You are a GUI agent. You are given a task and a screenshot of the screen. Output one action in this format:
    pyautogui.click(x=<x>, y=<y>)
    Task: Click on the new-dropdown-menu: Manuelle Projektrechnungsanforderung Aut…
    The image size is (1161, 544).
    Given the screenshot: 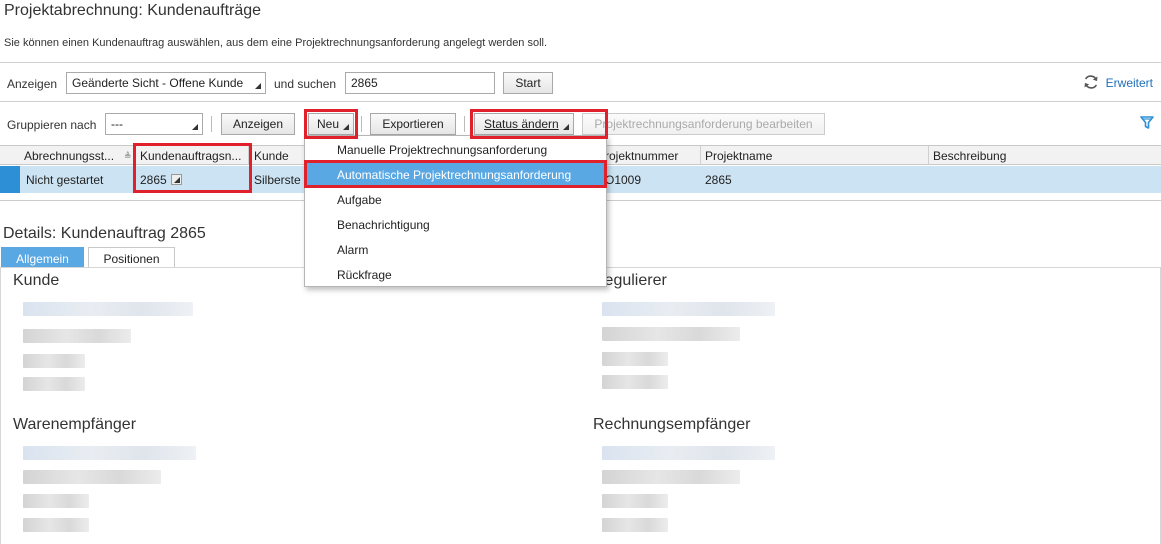 What is the action you would take?
    pyautogui.click(x=455, y=211)
    